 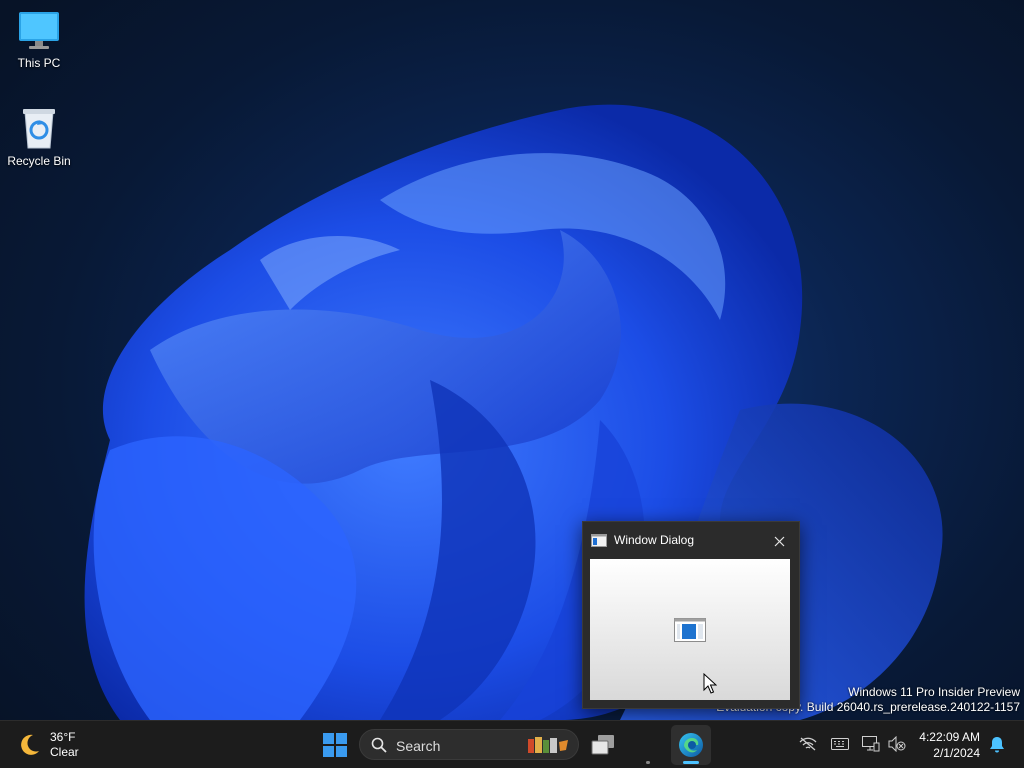 What do you see at coordinates (949, 737) in the screenshot?
I see `clock-time: 4:22:09 AM` at bounding box center [949, 737].